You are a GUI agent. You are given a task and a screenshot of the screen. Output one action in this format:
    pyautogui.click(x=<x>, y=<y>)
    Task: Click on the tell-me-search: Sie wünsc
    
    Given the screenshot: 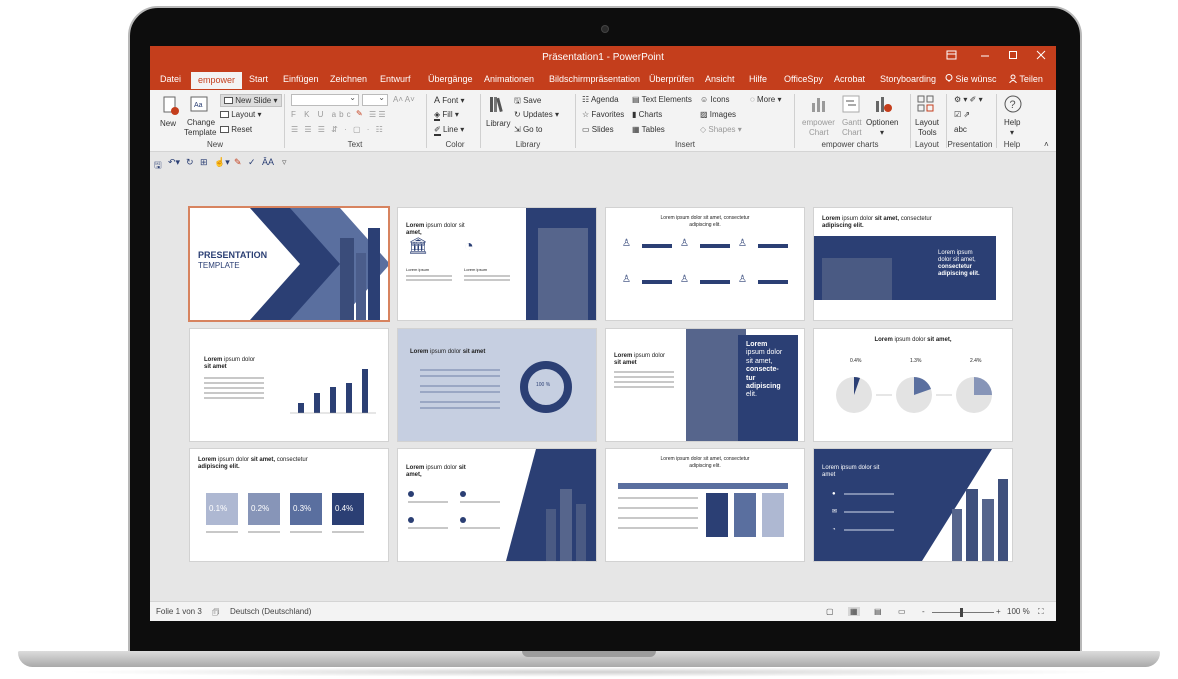 What is the action you would take?
    pyautogui.click(x=971, y=79)
    